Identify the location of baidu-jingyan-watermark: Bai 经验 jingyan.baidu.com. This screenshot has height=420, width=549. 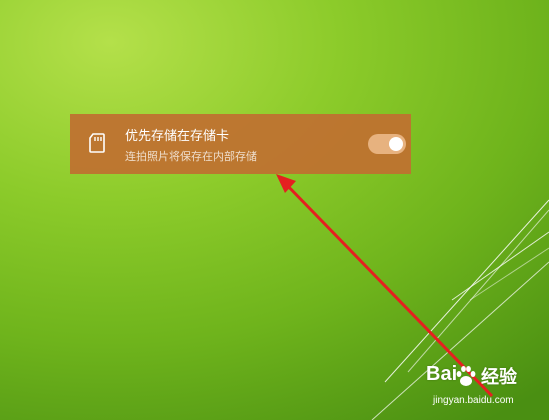
(476, 388).